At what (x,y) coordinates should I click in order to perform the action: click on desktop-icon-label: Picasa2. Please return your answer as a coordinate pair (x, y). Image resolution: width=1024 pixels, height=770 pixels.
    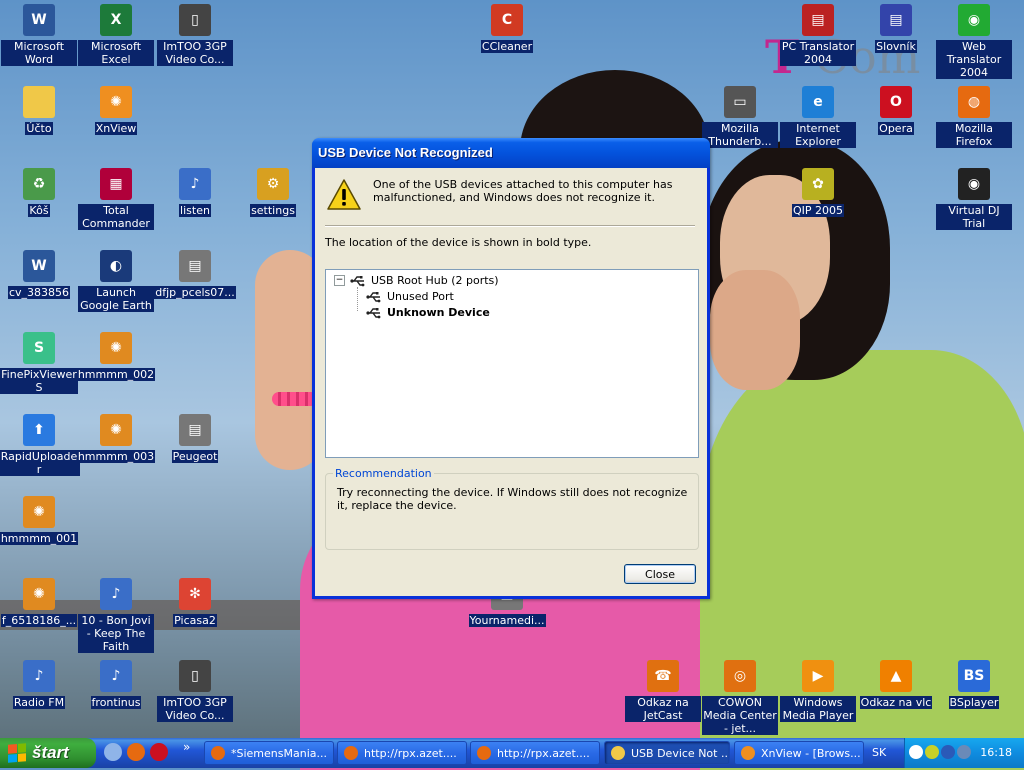
    Looking at the image, I should click on (195, 620).